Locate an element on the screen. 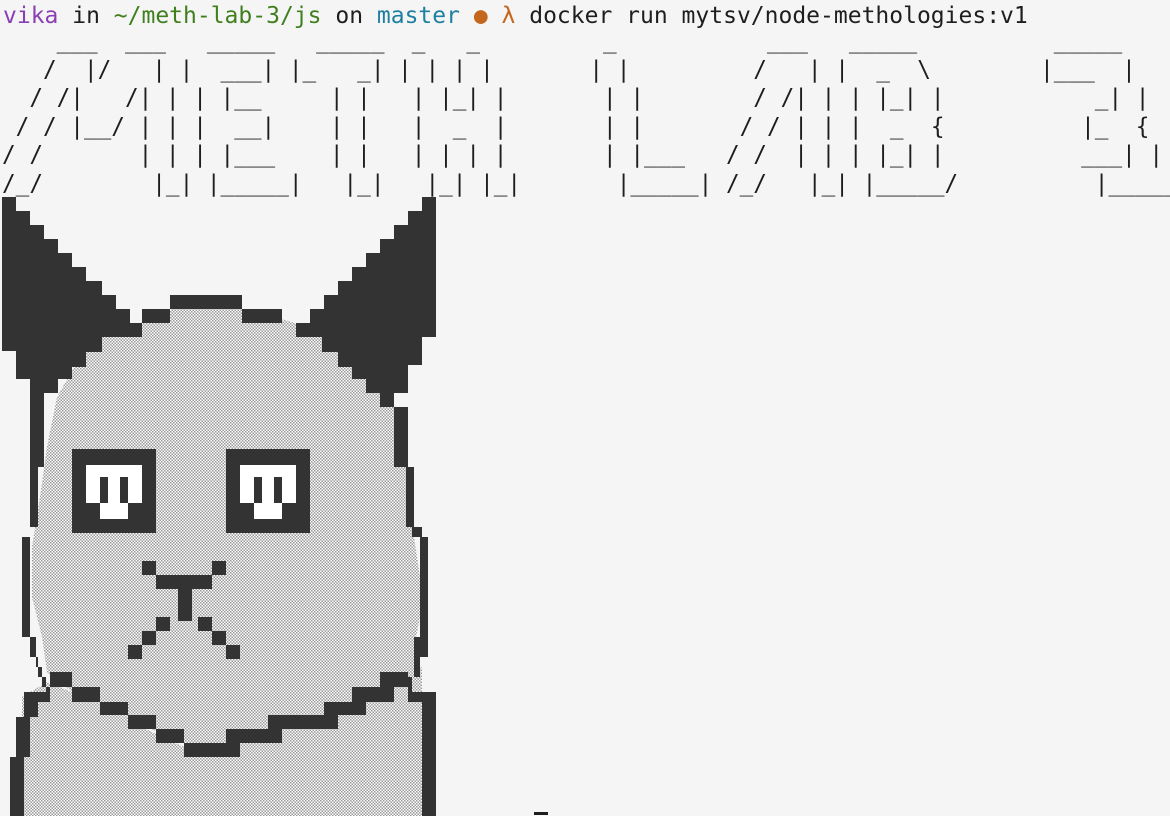 Image resolution: width=1170 pixels, height=816 pixels. terminal-cursor is located at coordinates (541, 813).